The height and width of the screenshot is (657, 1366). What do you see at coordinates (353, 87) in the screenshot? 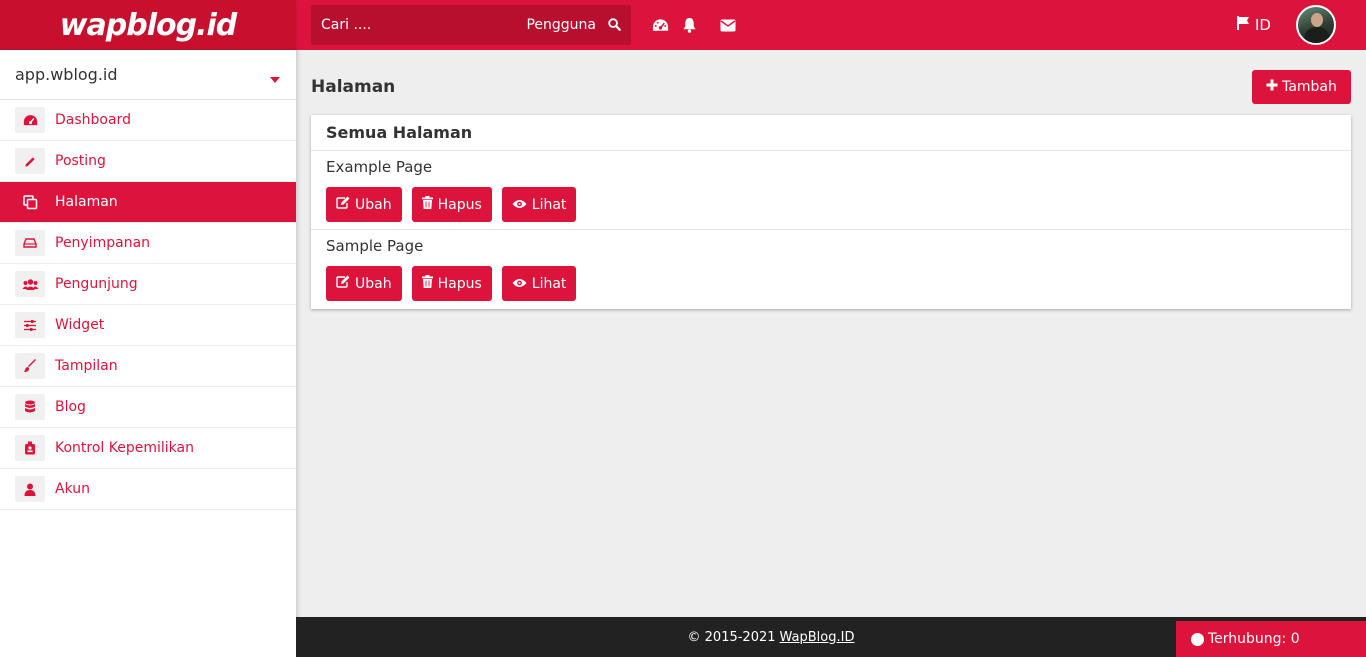
I see `page-title: Halaman` at bounding box center [353, 87].